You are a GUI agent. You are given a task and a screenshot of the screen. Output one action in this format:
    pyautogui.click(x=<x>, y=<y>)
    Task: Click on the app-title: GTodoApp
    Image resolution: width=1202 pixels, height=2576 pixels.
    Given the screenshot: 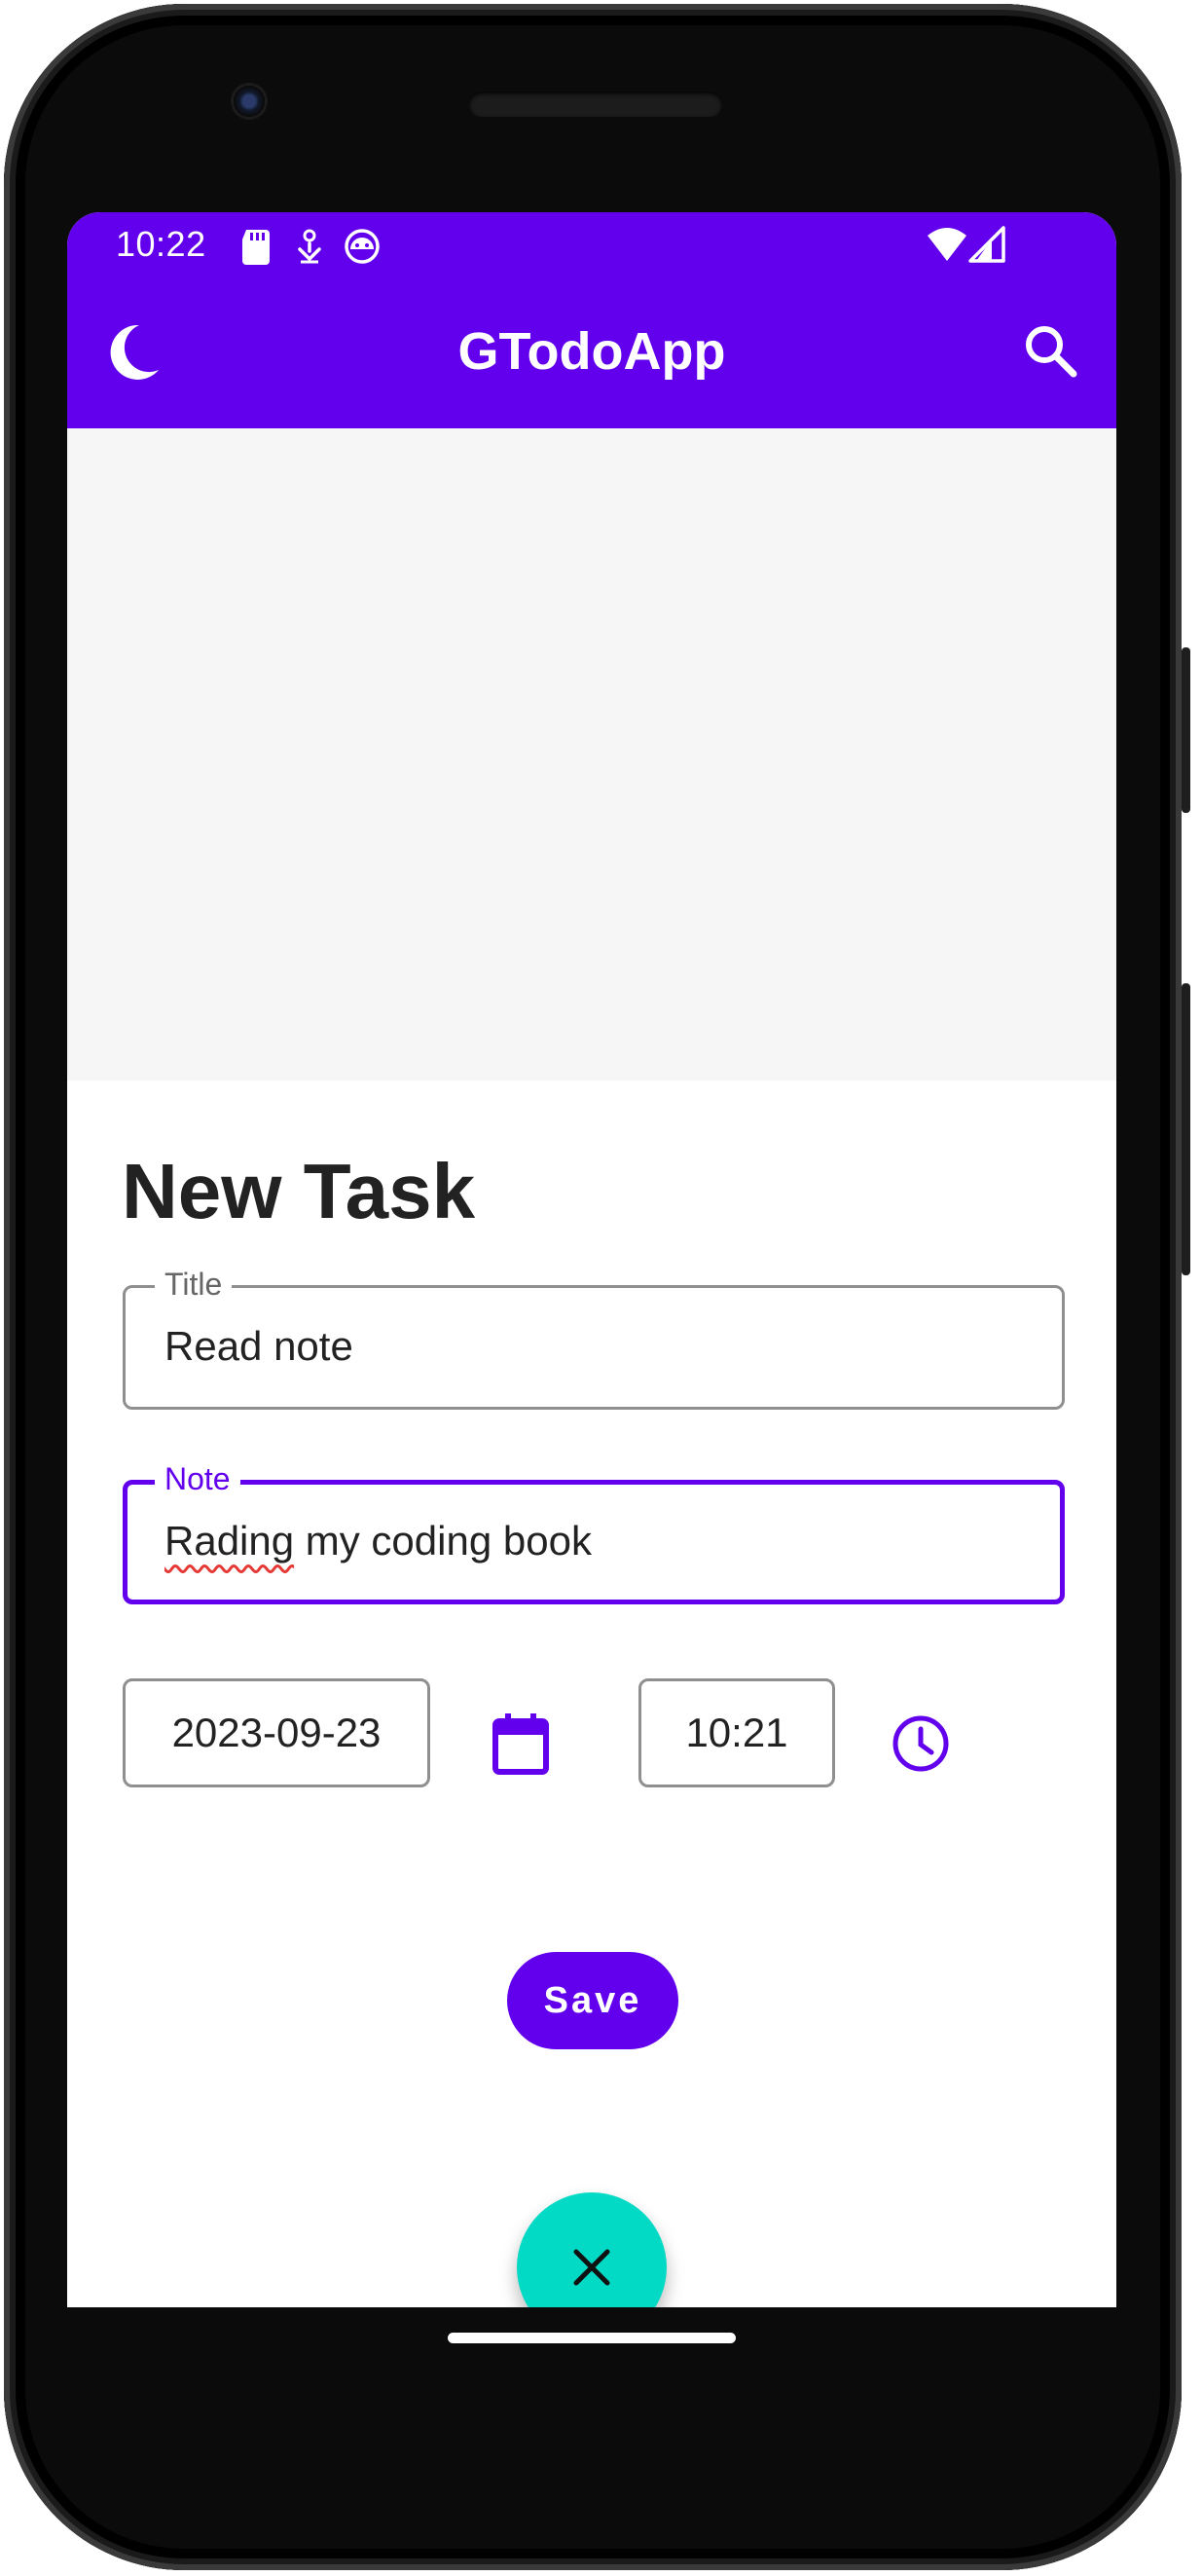 What is the action you would take?
    pyautogui.click(x=591, y=351)
    